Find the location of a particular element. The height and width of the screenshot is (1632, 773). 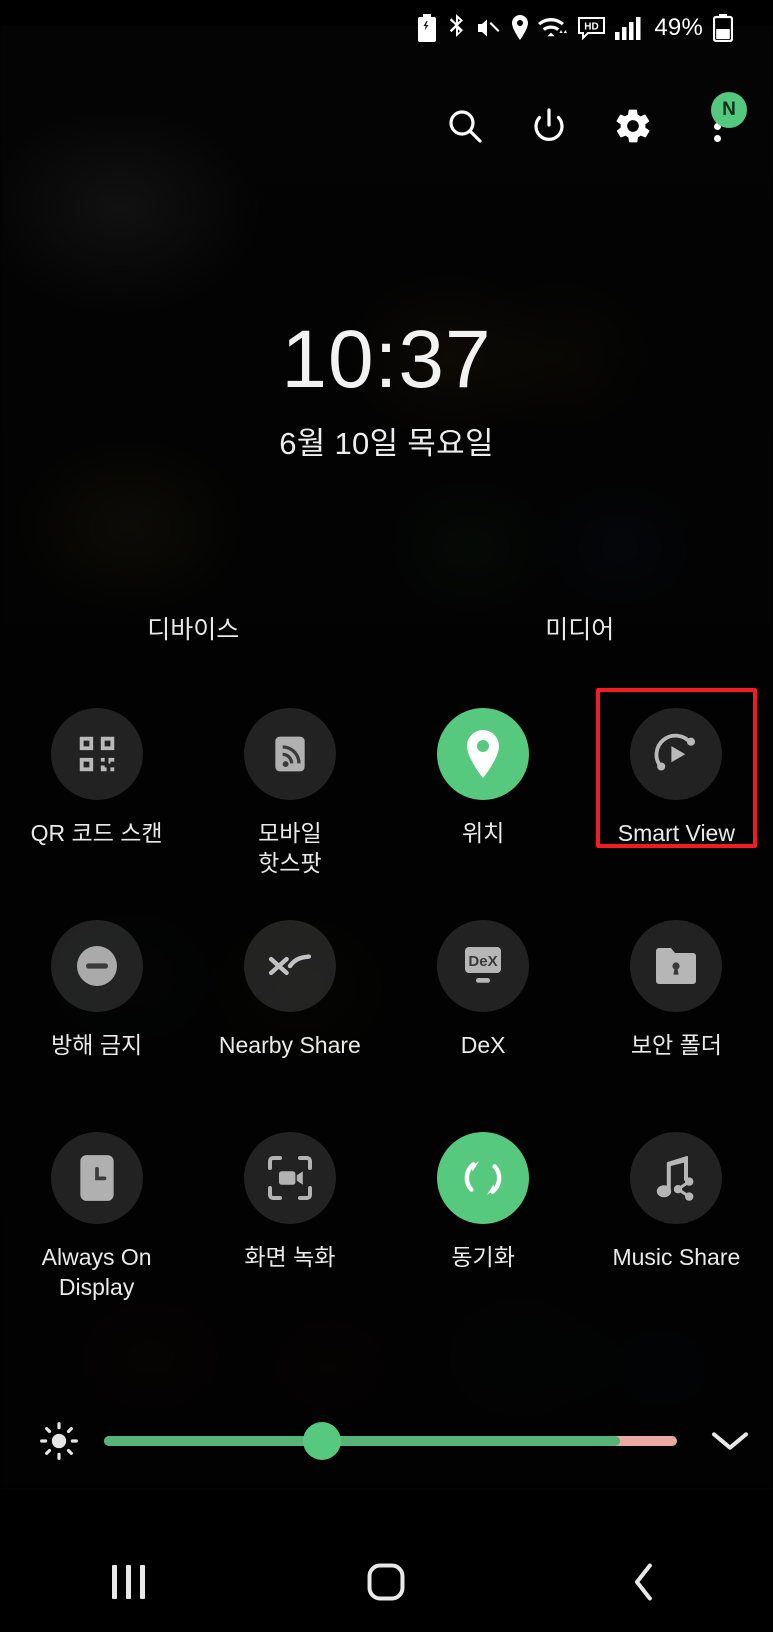

tile-always-on-display: Always On Display is located at coordinates (96, 1230).